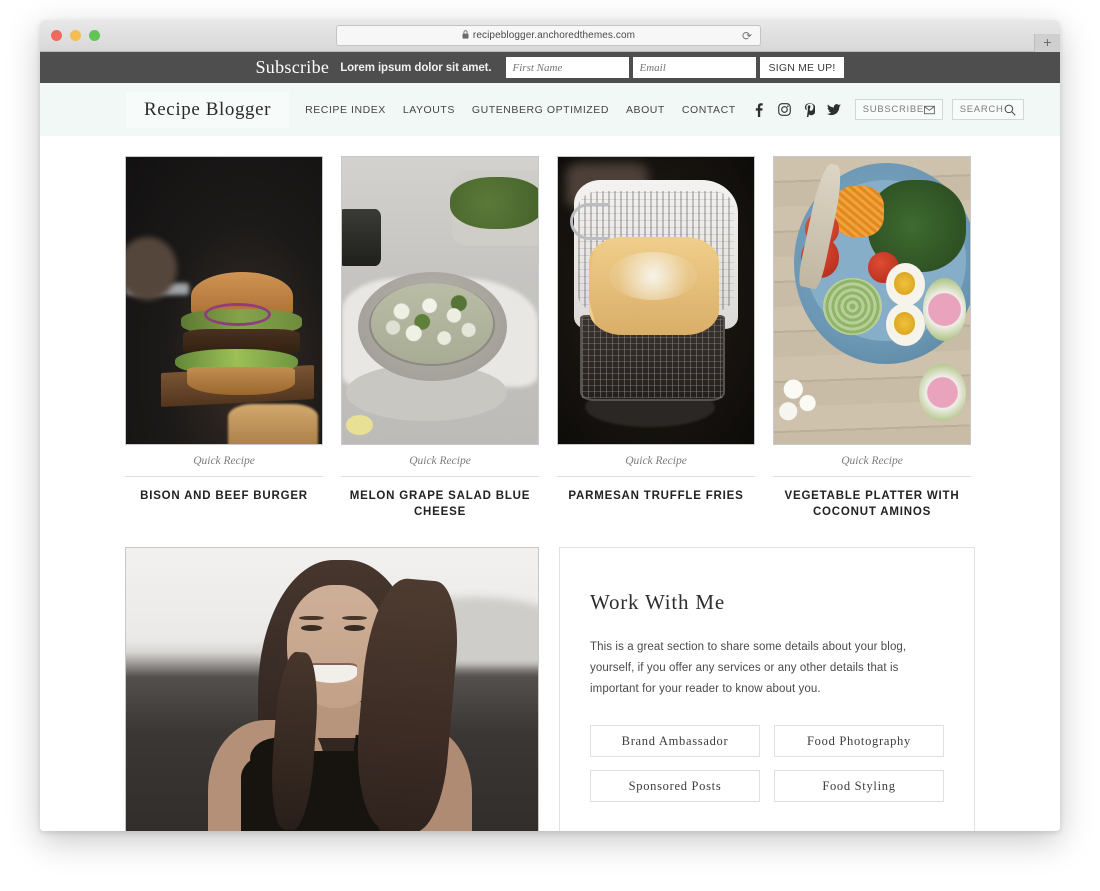 The height and width of the screenshot is (891, 1100). What do you see at coordinates (929, 109) in the screenshot?
I see `envelope-icon` at bounding box center [929, 109].